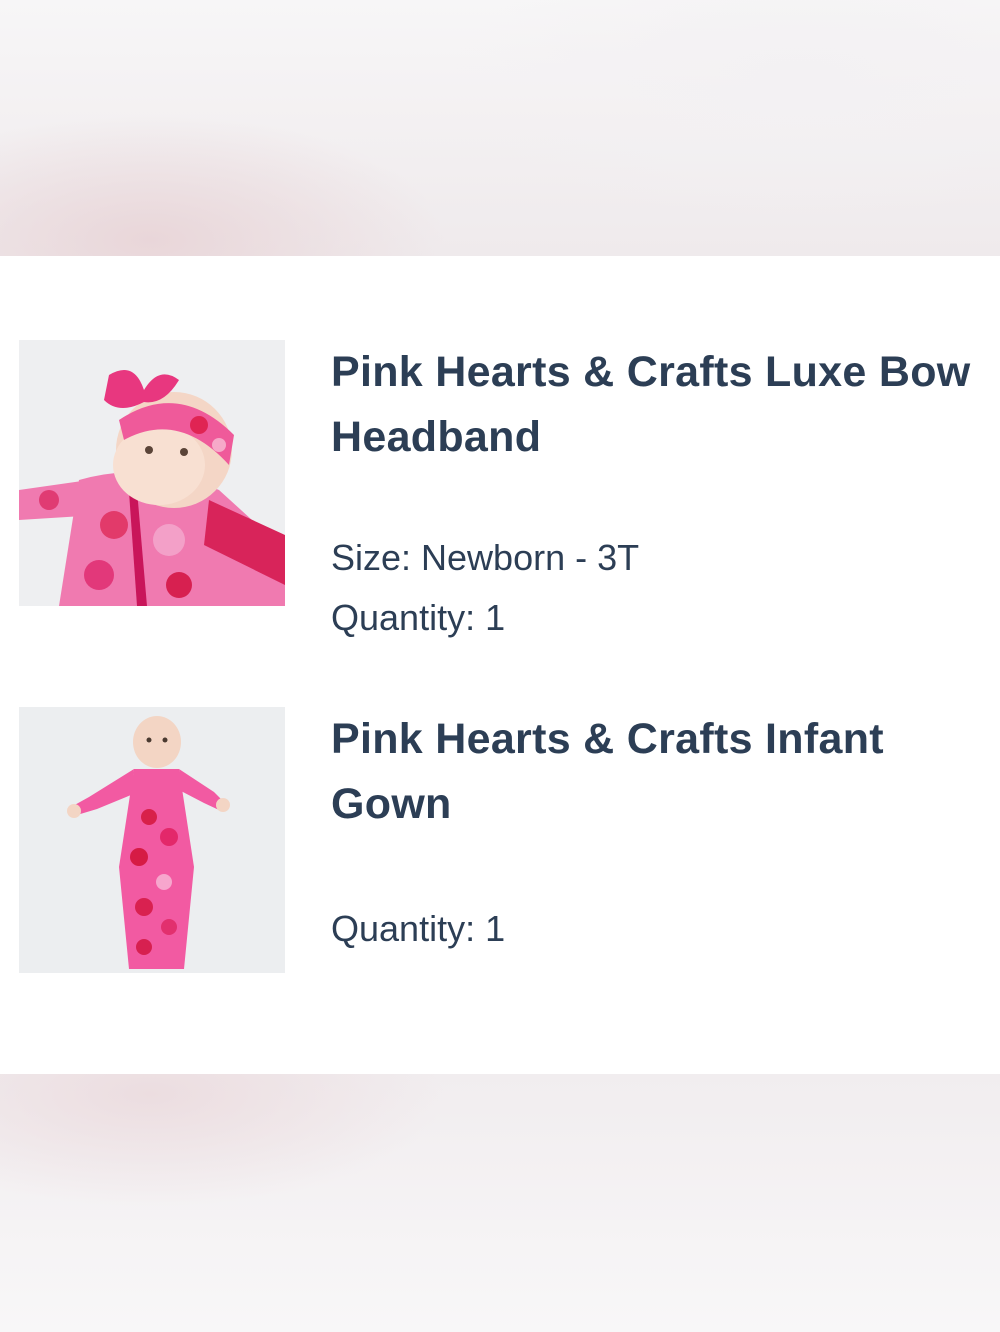 The height and width of the screenshot is (1332, 1000). I want to click on baby-headband-photo, so click(152, 473).